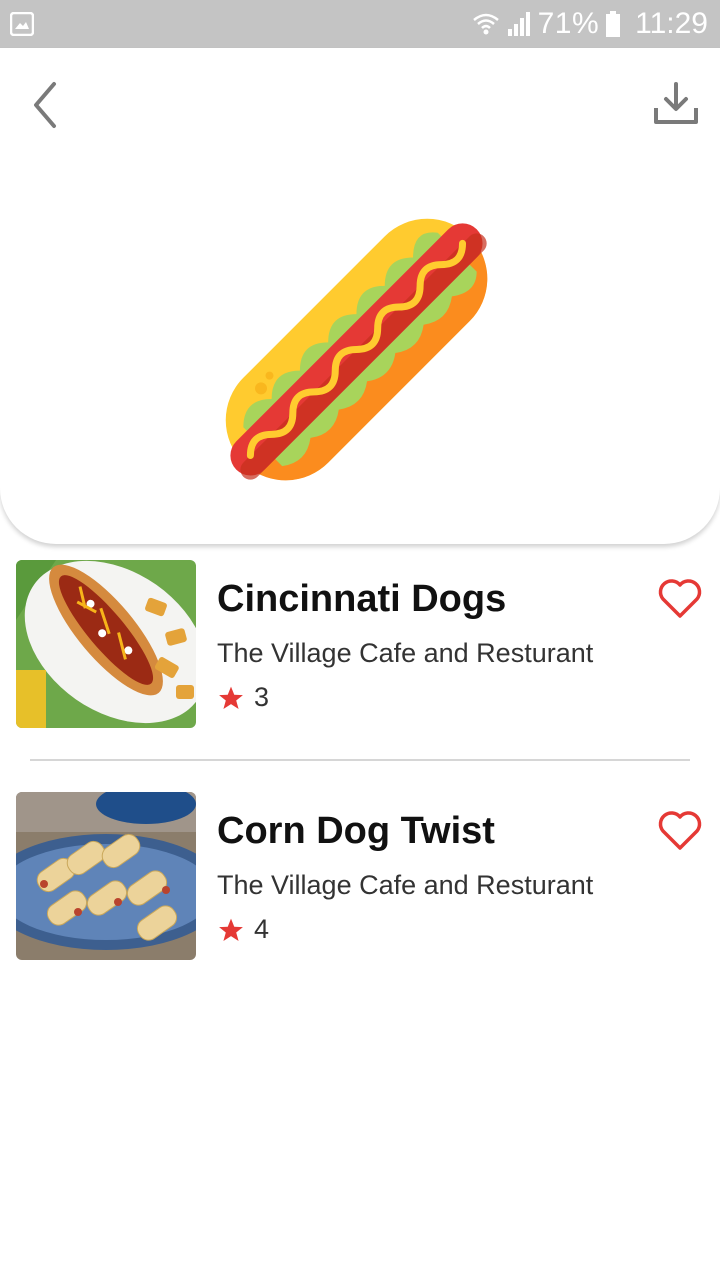  Describe the element at coordinates (243, 929) in the screenshot. I see `item-rating: 4` at that location.